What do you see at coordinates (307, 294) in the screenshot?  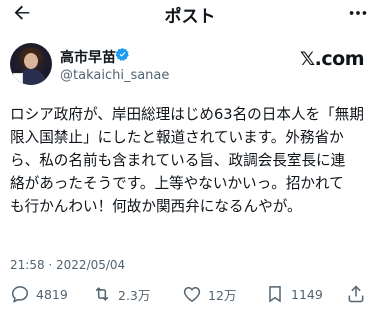 I see `bookmark-count: 1149` at bounding box center [307, 294].